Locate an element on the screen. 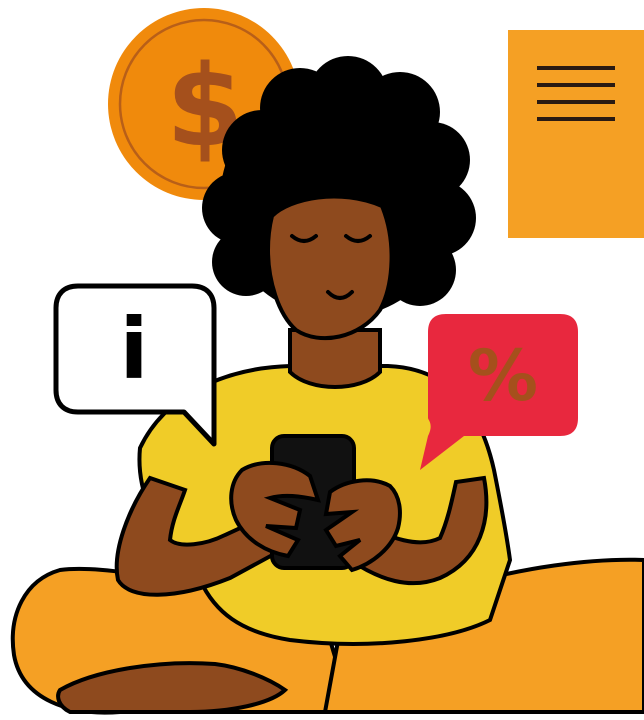 The height and width of the screenshot is (720, 644). document-card is located at coordinates (576, 134).